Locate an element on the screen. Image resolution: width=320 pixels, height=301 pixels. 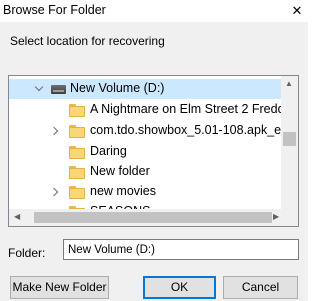
tree-item-label: com.tdo.showbox_5.01-108.apk_exp is located at coordinates (192, 130).